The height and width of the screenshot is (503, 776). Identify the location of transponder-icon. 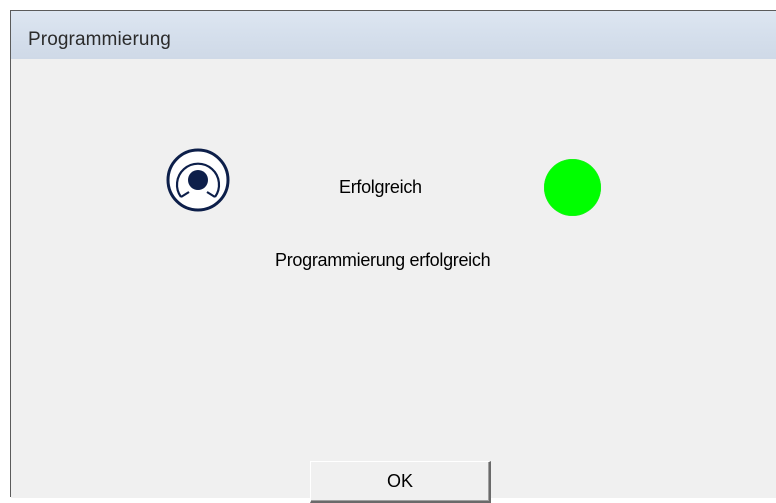
(198, 180).